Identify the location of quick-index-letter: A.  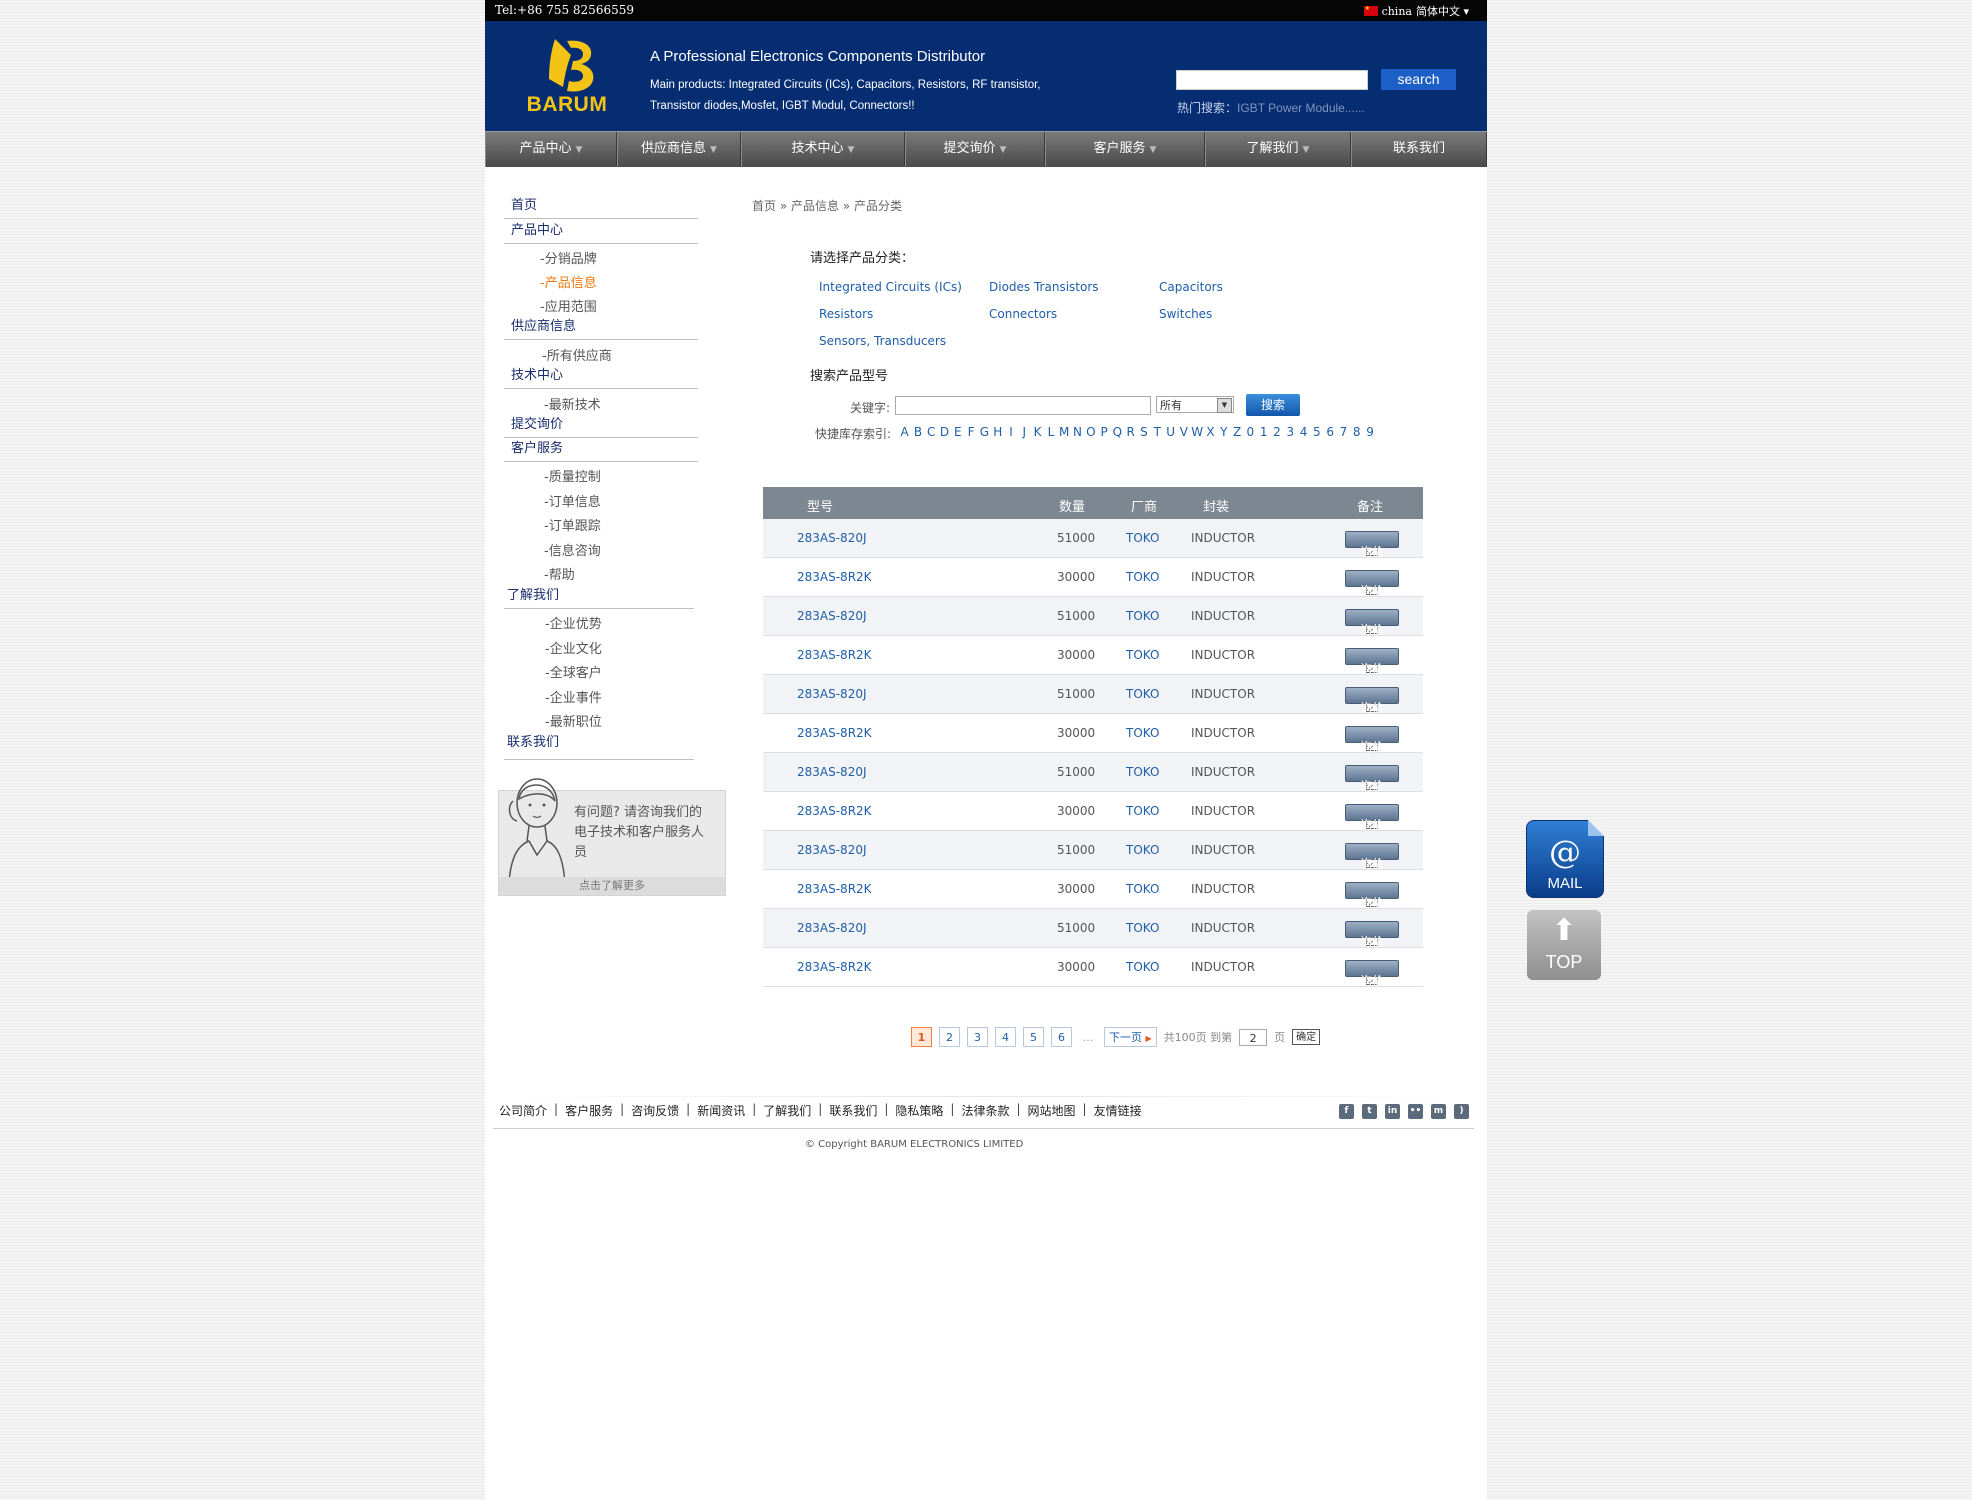
(904, 432).